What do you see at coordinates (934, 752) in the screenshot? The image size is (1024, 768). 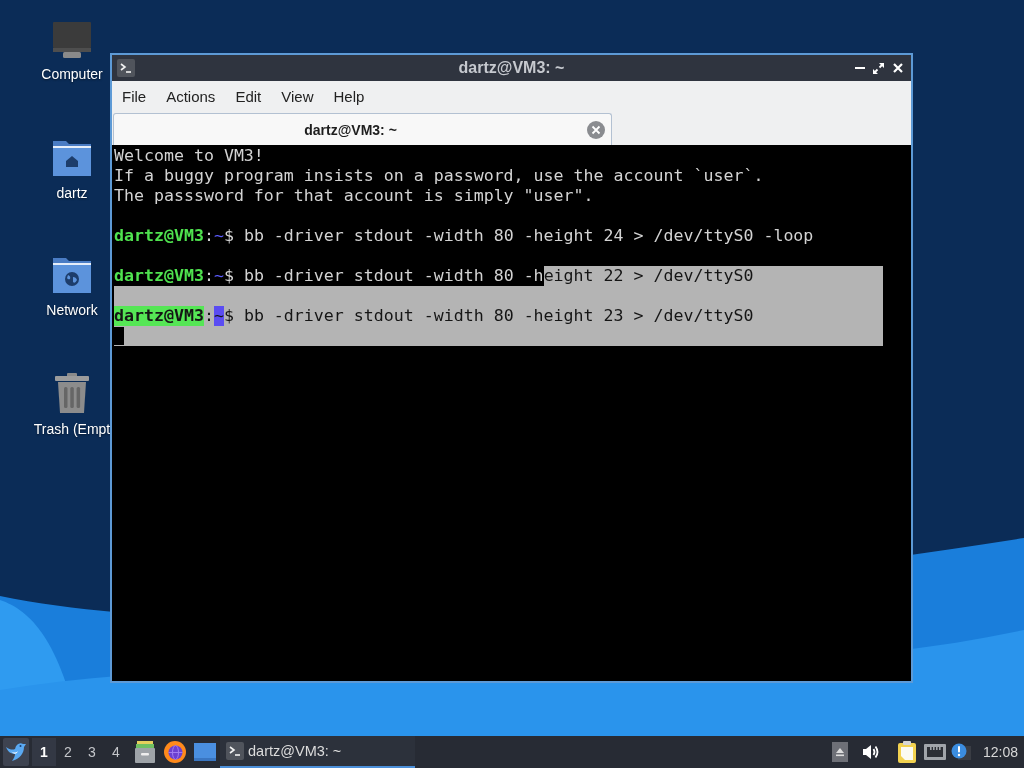 I see `network-port-icon` at bounding box center [934, 752].